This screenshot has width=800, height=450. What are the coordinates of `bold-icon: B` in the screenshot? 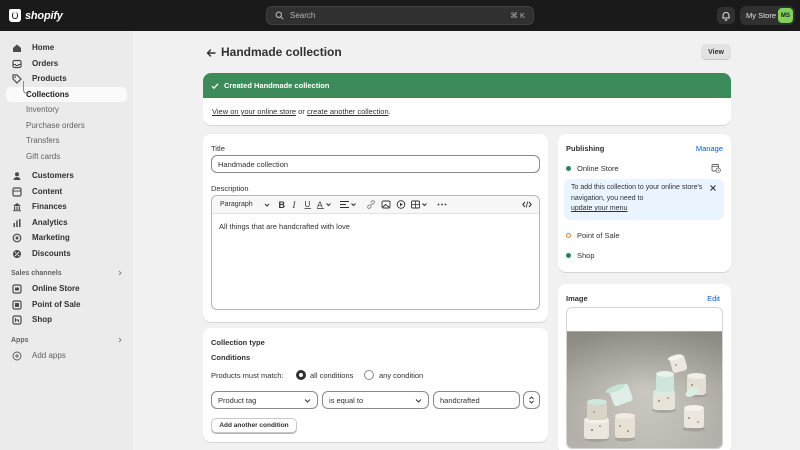 It's located at (281, 204).